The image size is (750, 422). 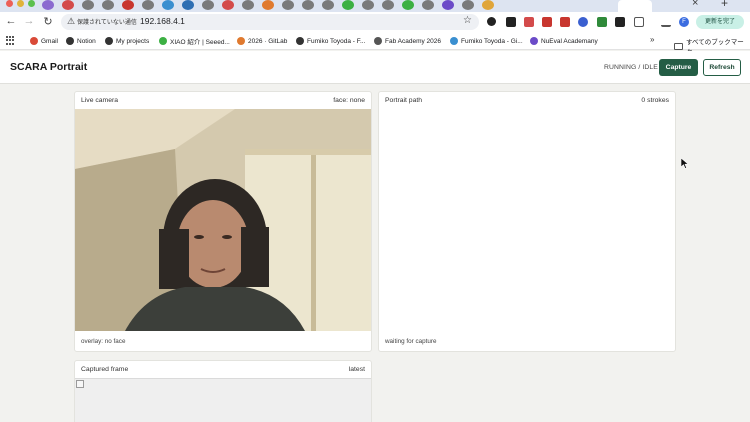 I want to click on forward-icon: →, so click(x=29, y=21).